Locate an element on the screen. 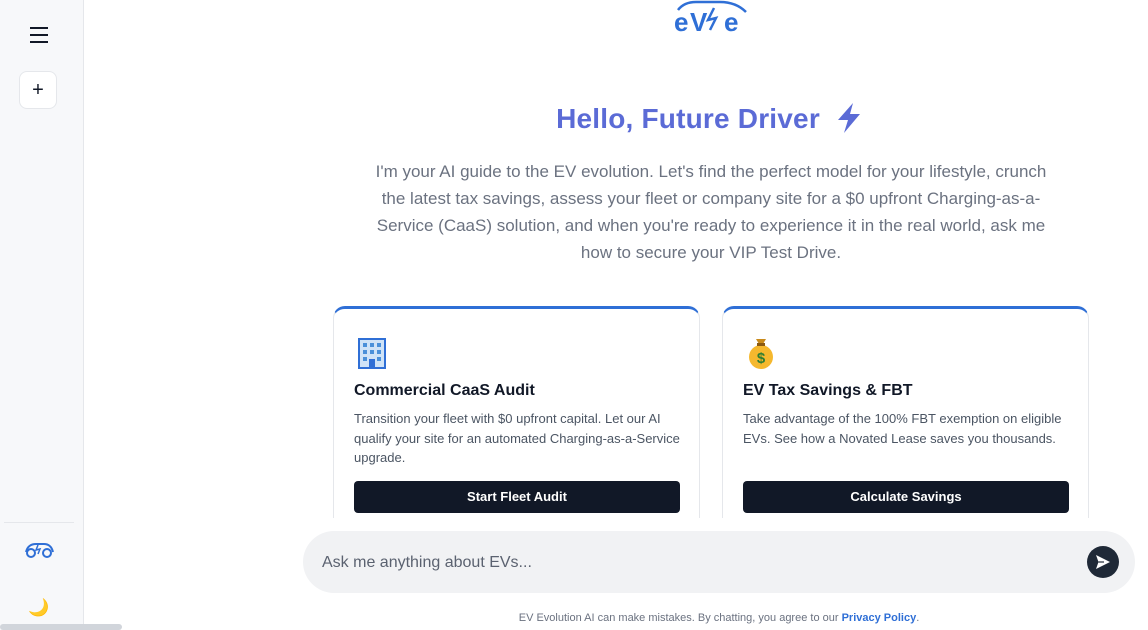 The height and width of the screenshot is (630, 1148). new-chat-button: + is located at coordinates (38, 90).